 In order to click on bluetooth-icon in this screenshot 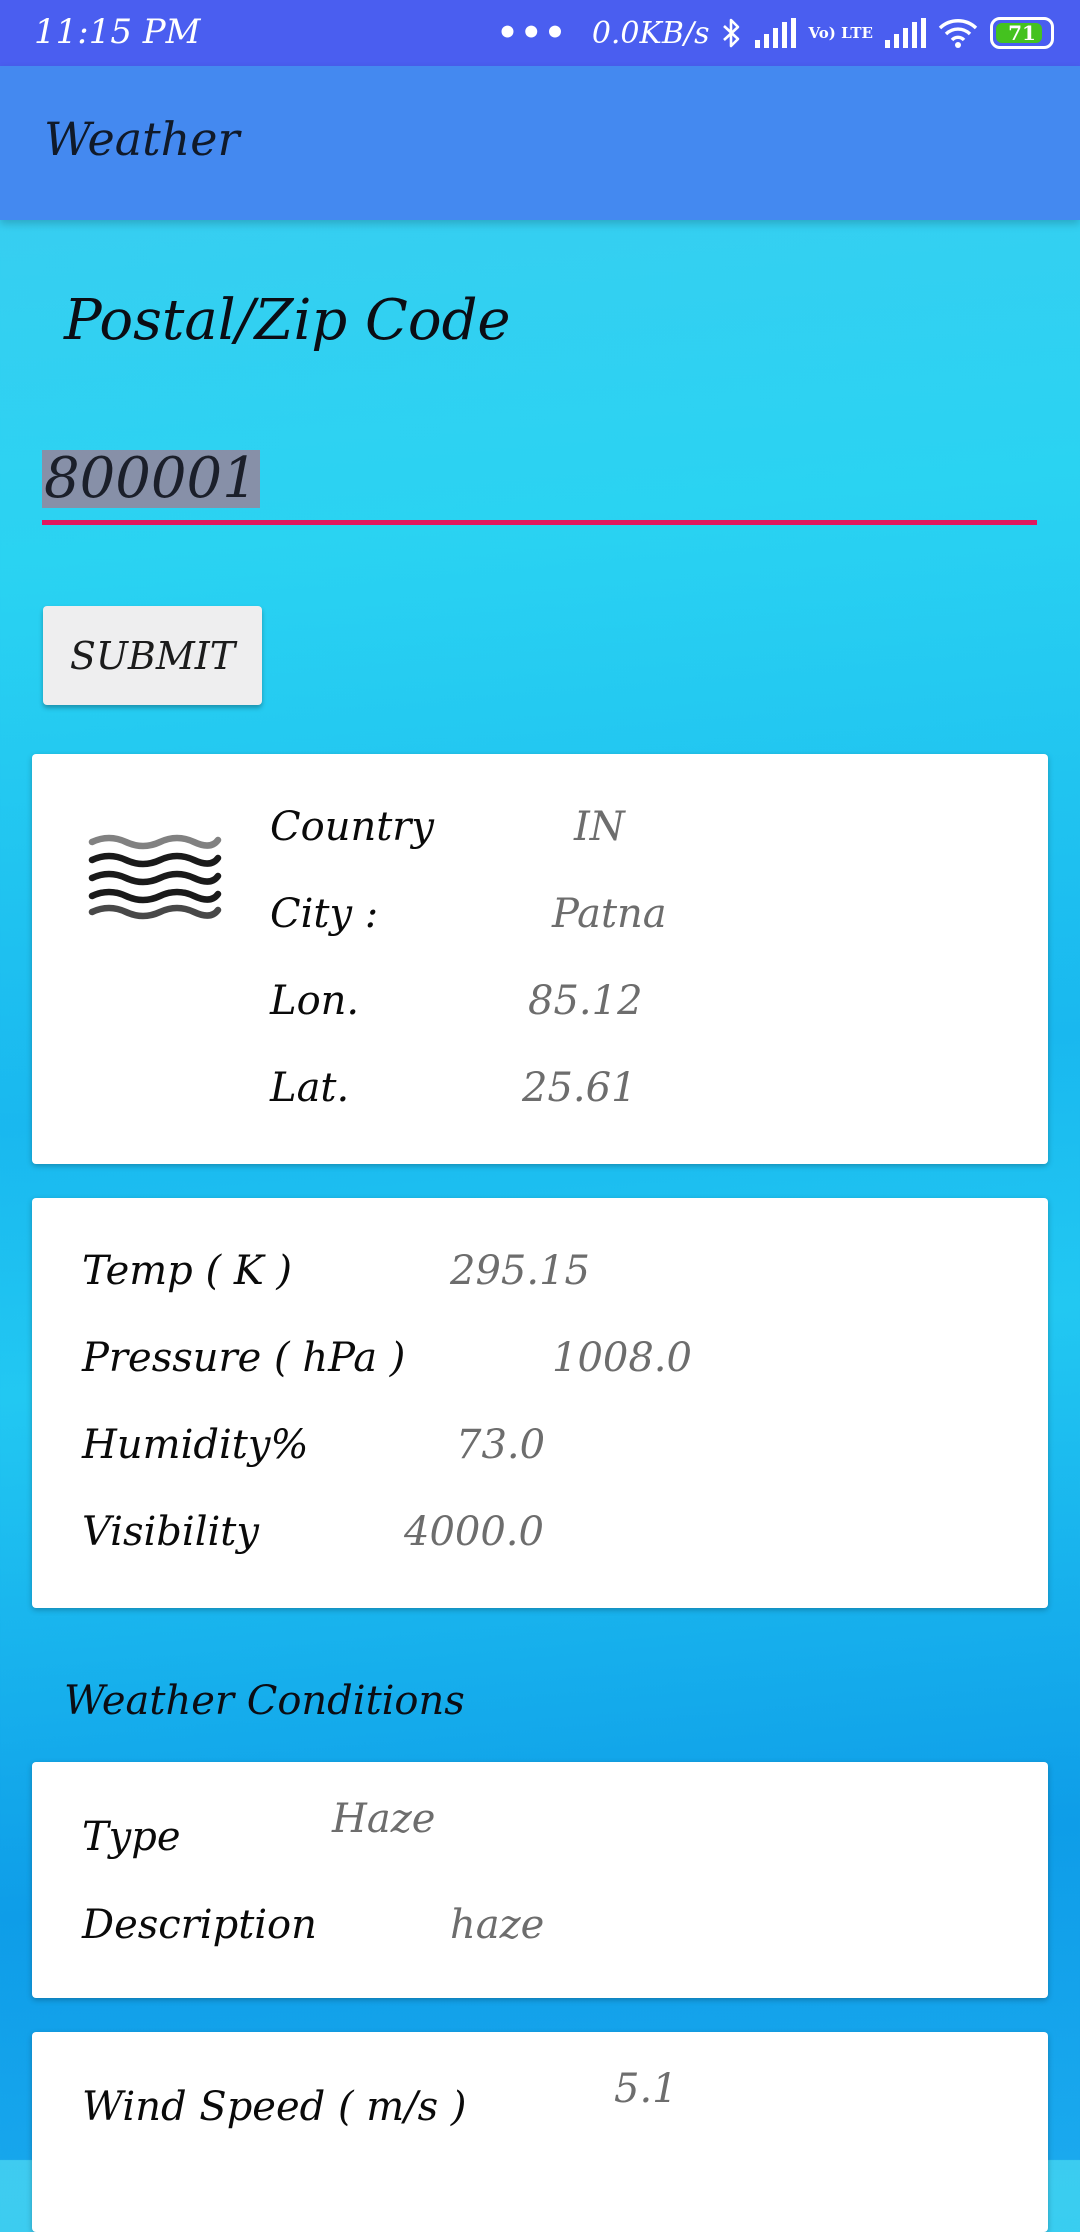, I will do `click(731, 33)`.